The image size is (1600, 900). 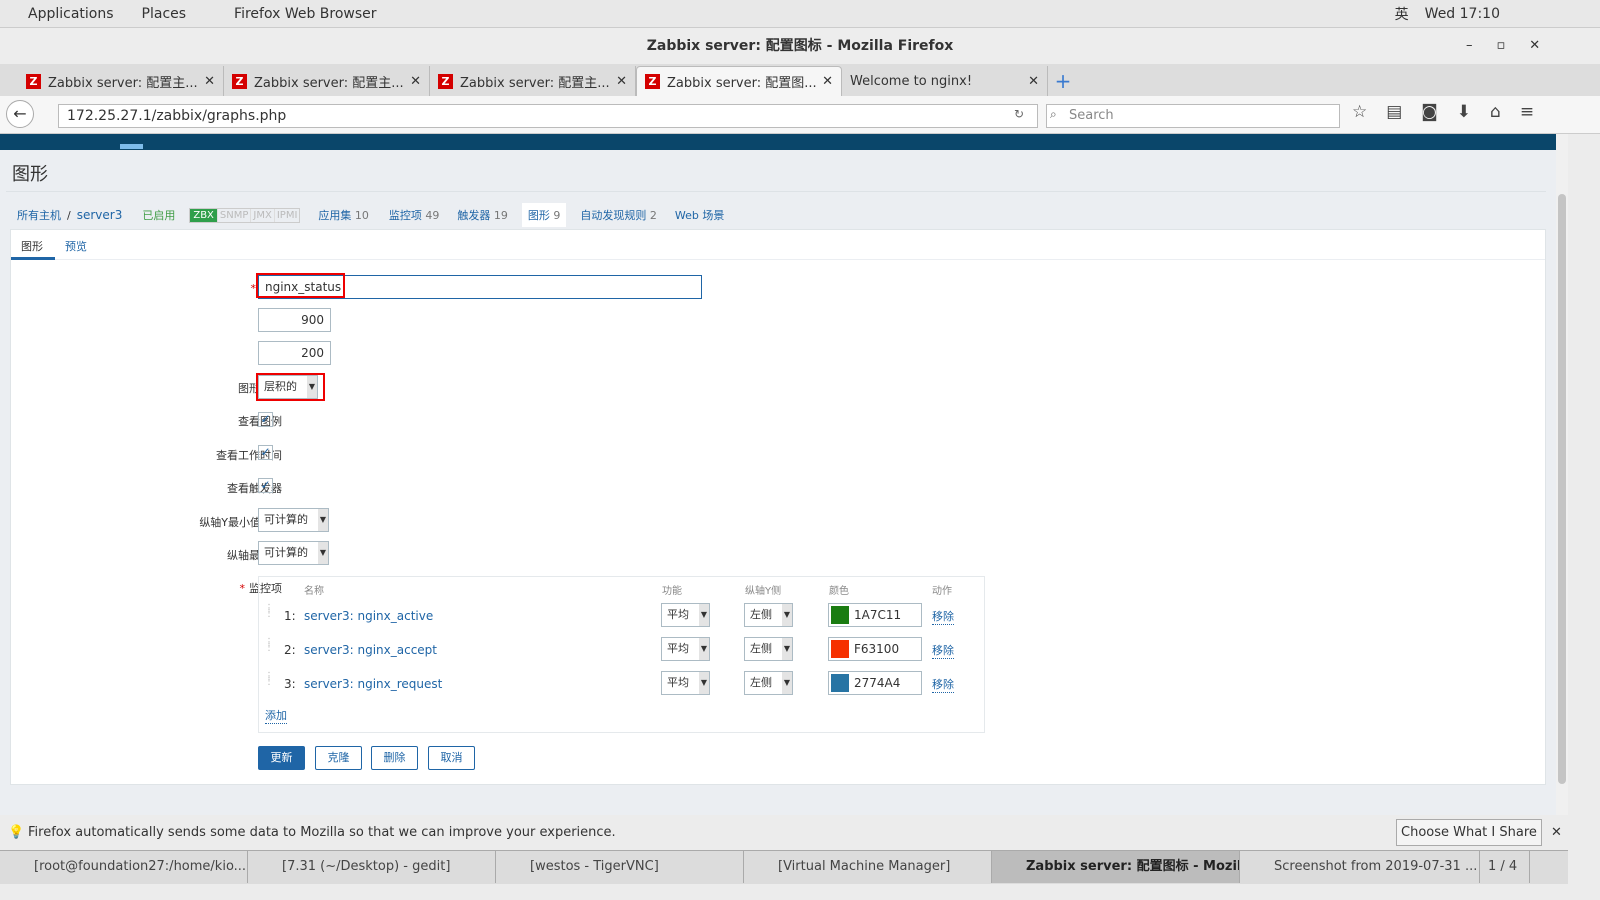 I want to click on clock: Wed 17:10, so click(x=1462, y=14).